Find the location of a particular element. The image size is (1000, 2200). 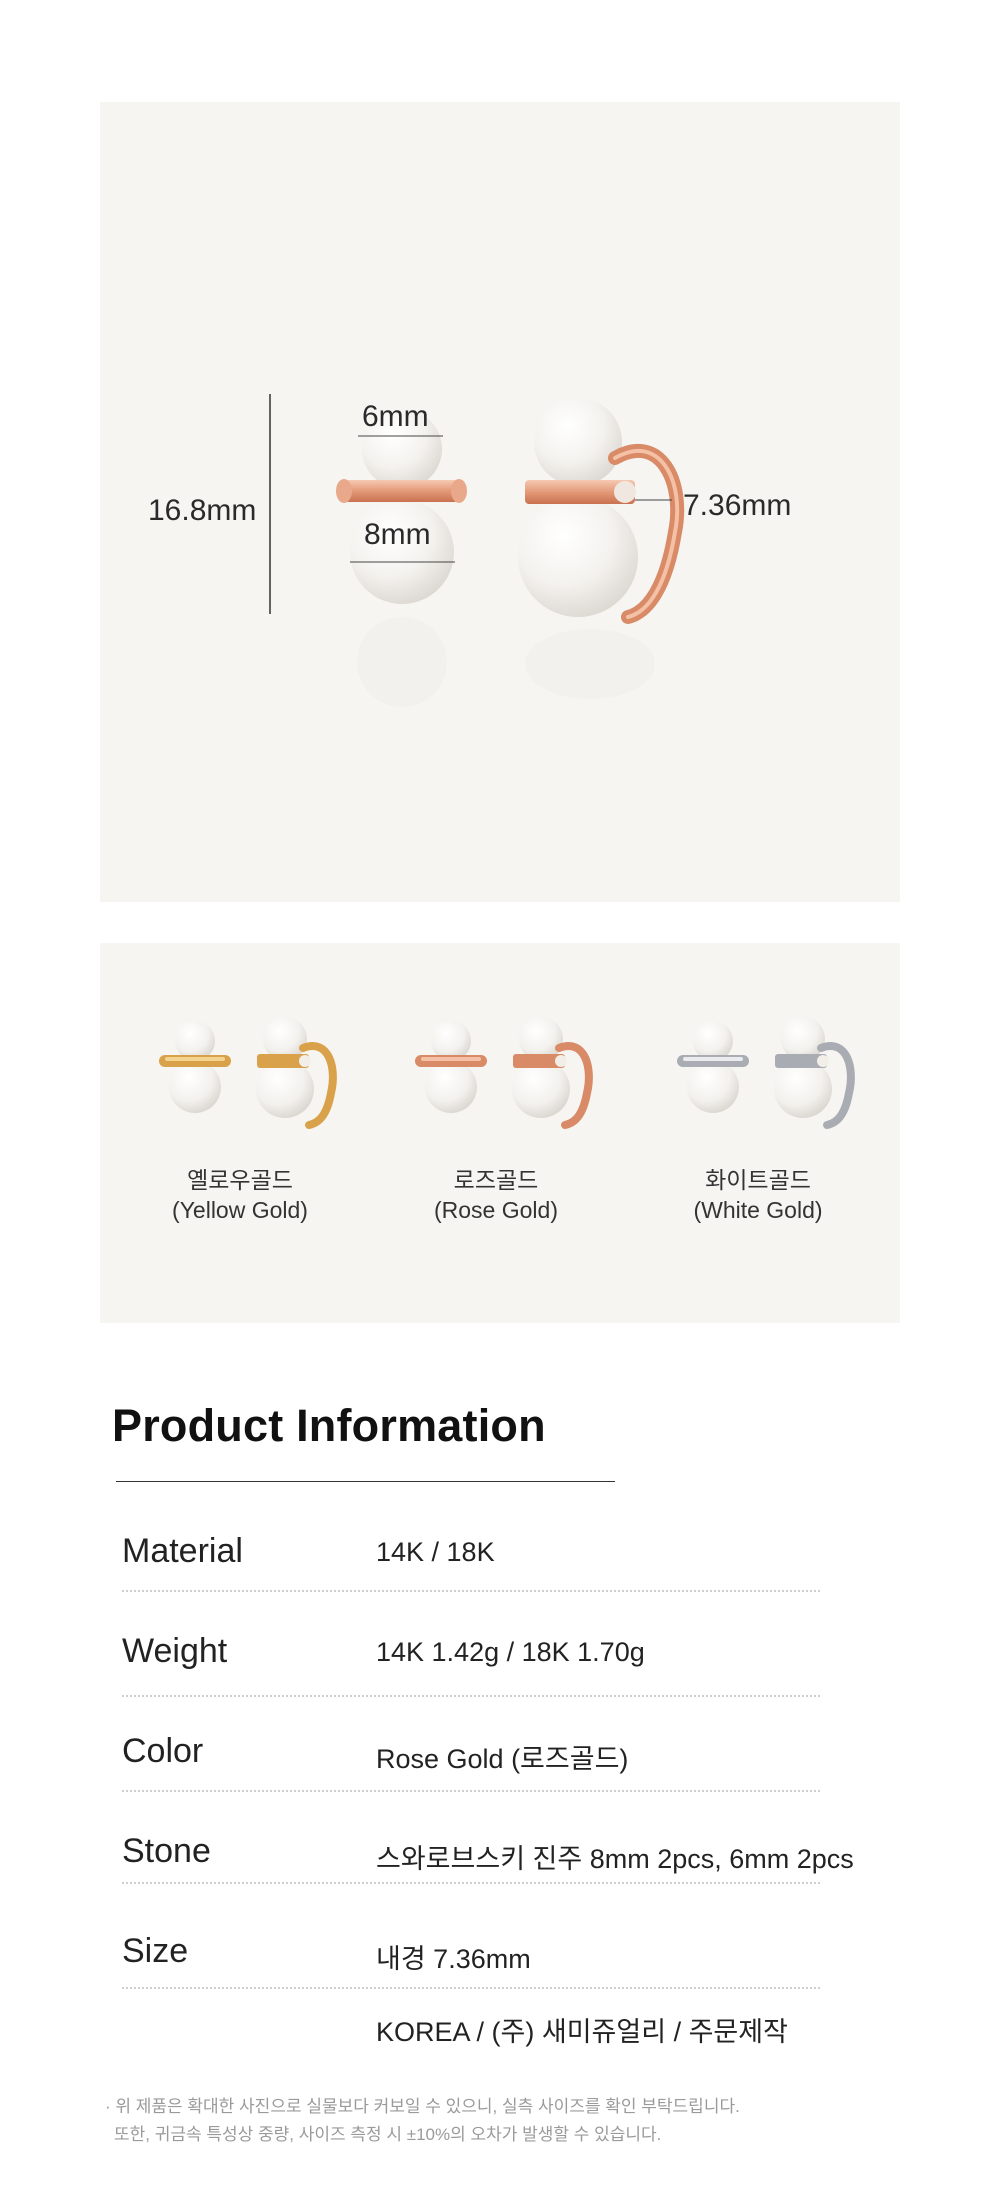

dimension-inner-diameter: 7.36mm is located at coordinates (737, 505).